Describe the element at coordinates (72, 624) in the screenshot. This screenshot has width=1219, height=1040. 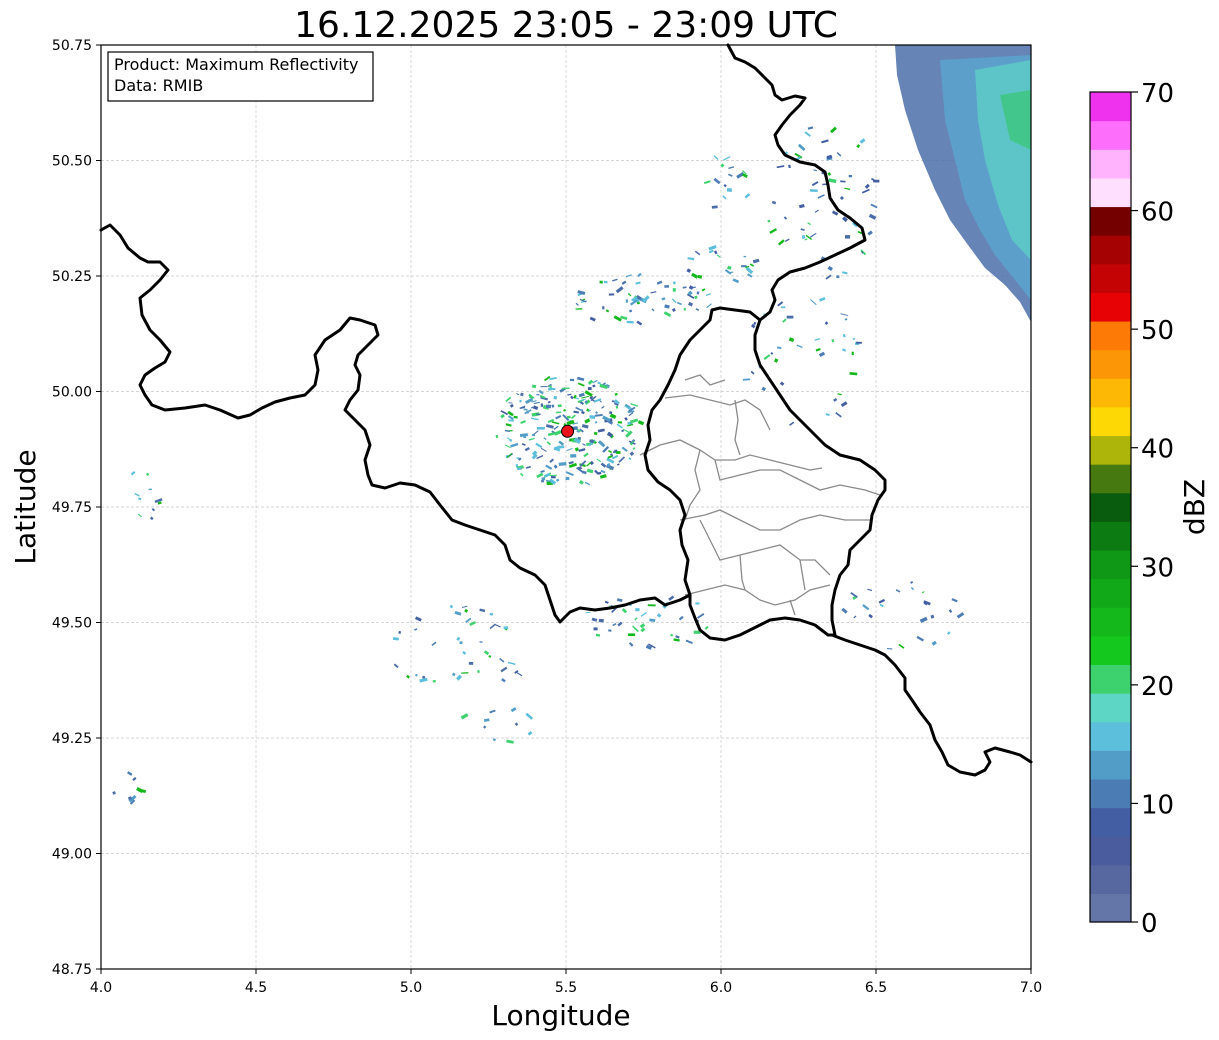
I see `y-tick-label: 49.50` at that location.